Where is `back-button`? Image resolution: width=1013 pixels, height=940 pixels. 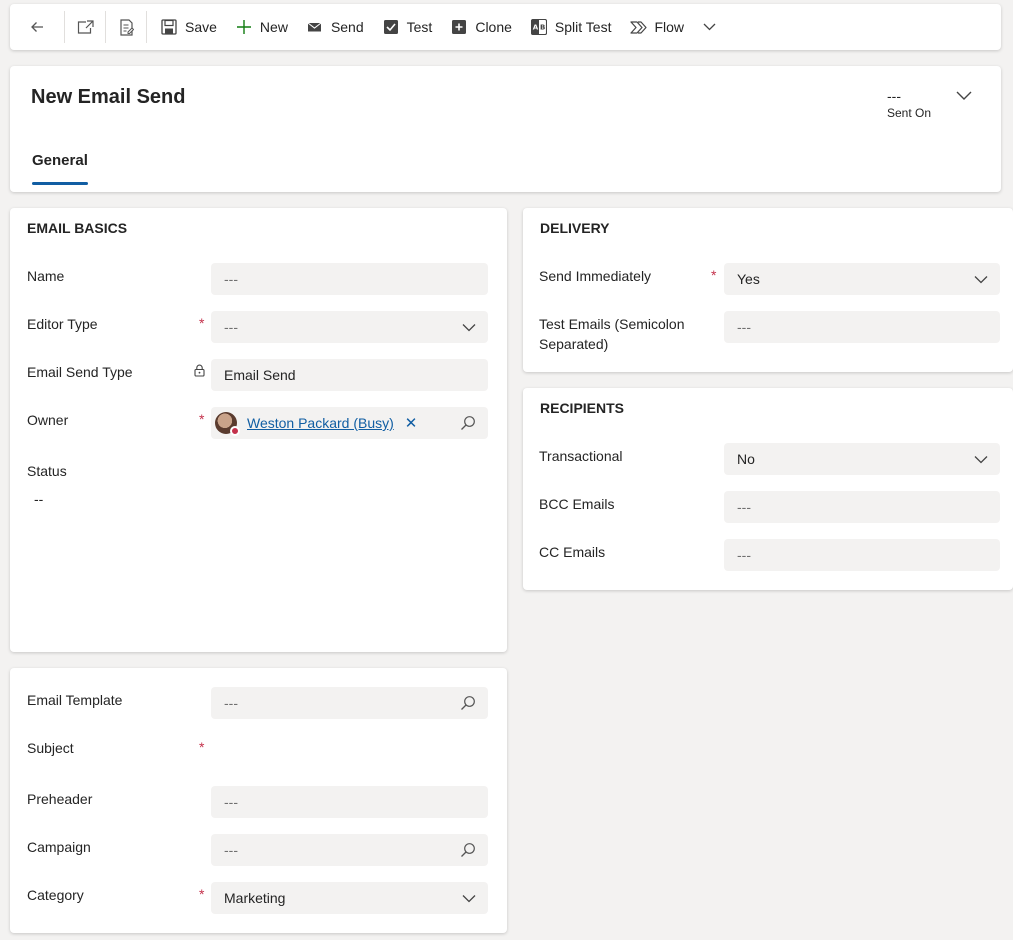
back-button is located at coordinates (37, 27).